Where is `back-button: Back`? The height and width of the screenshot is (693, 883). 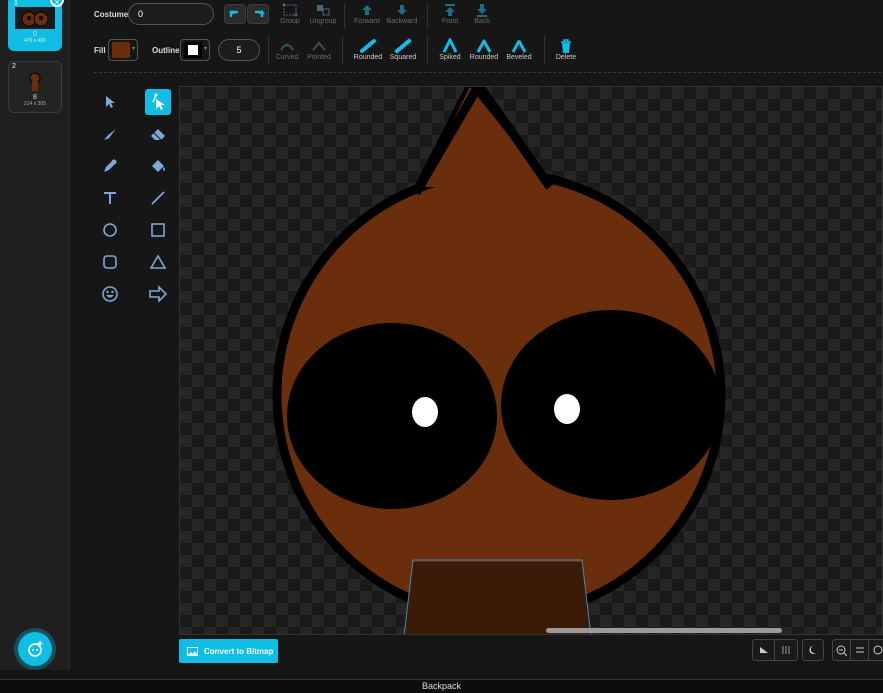
back-button: Back is located at coordinates (482, 13).